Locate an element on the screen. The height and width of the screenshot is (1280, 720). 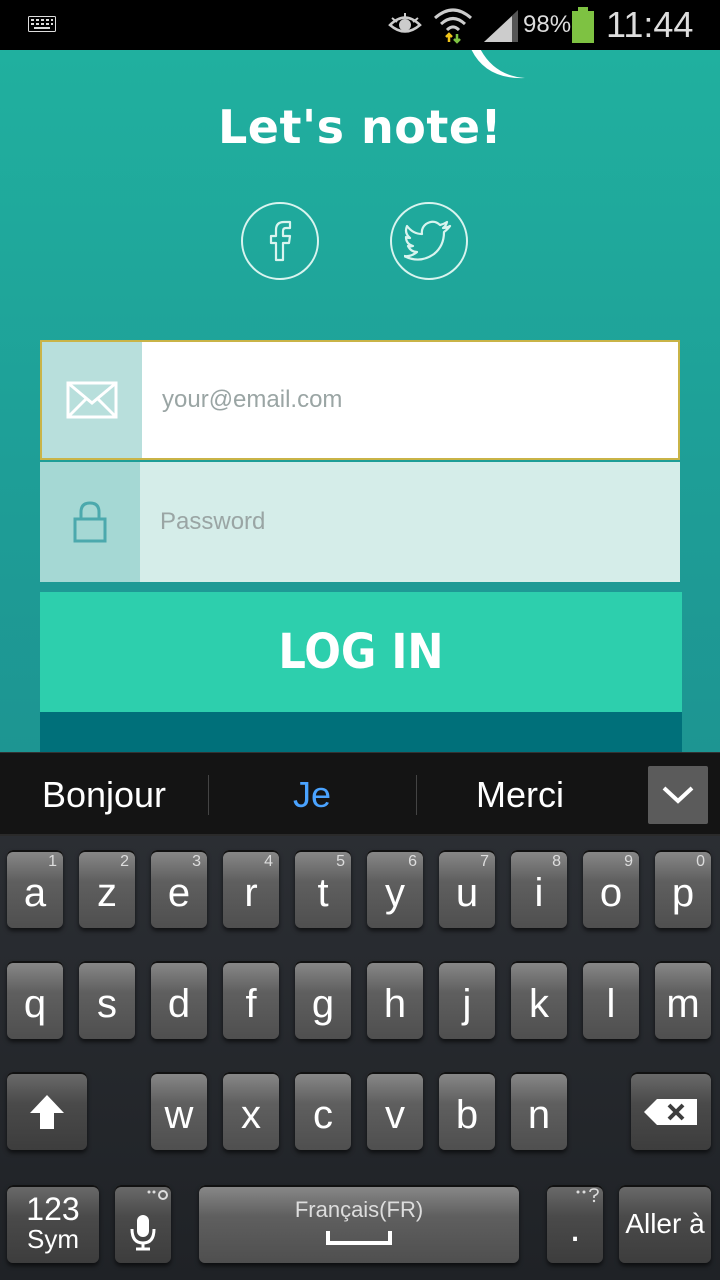
collapse-suggestions-button is located at coordinates (678, 795).